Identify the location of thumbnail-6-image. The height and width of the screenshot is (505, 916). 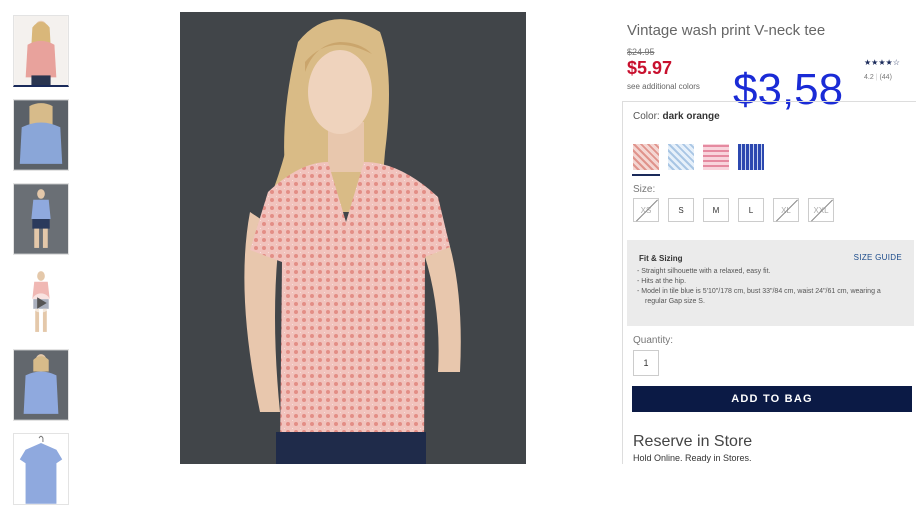
(41, 469).